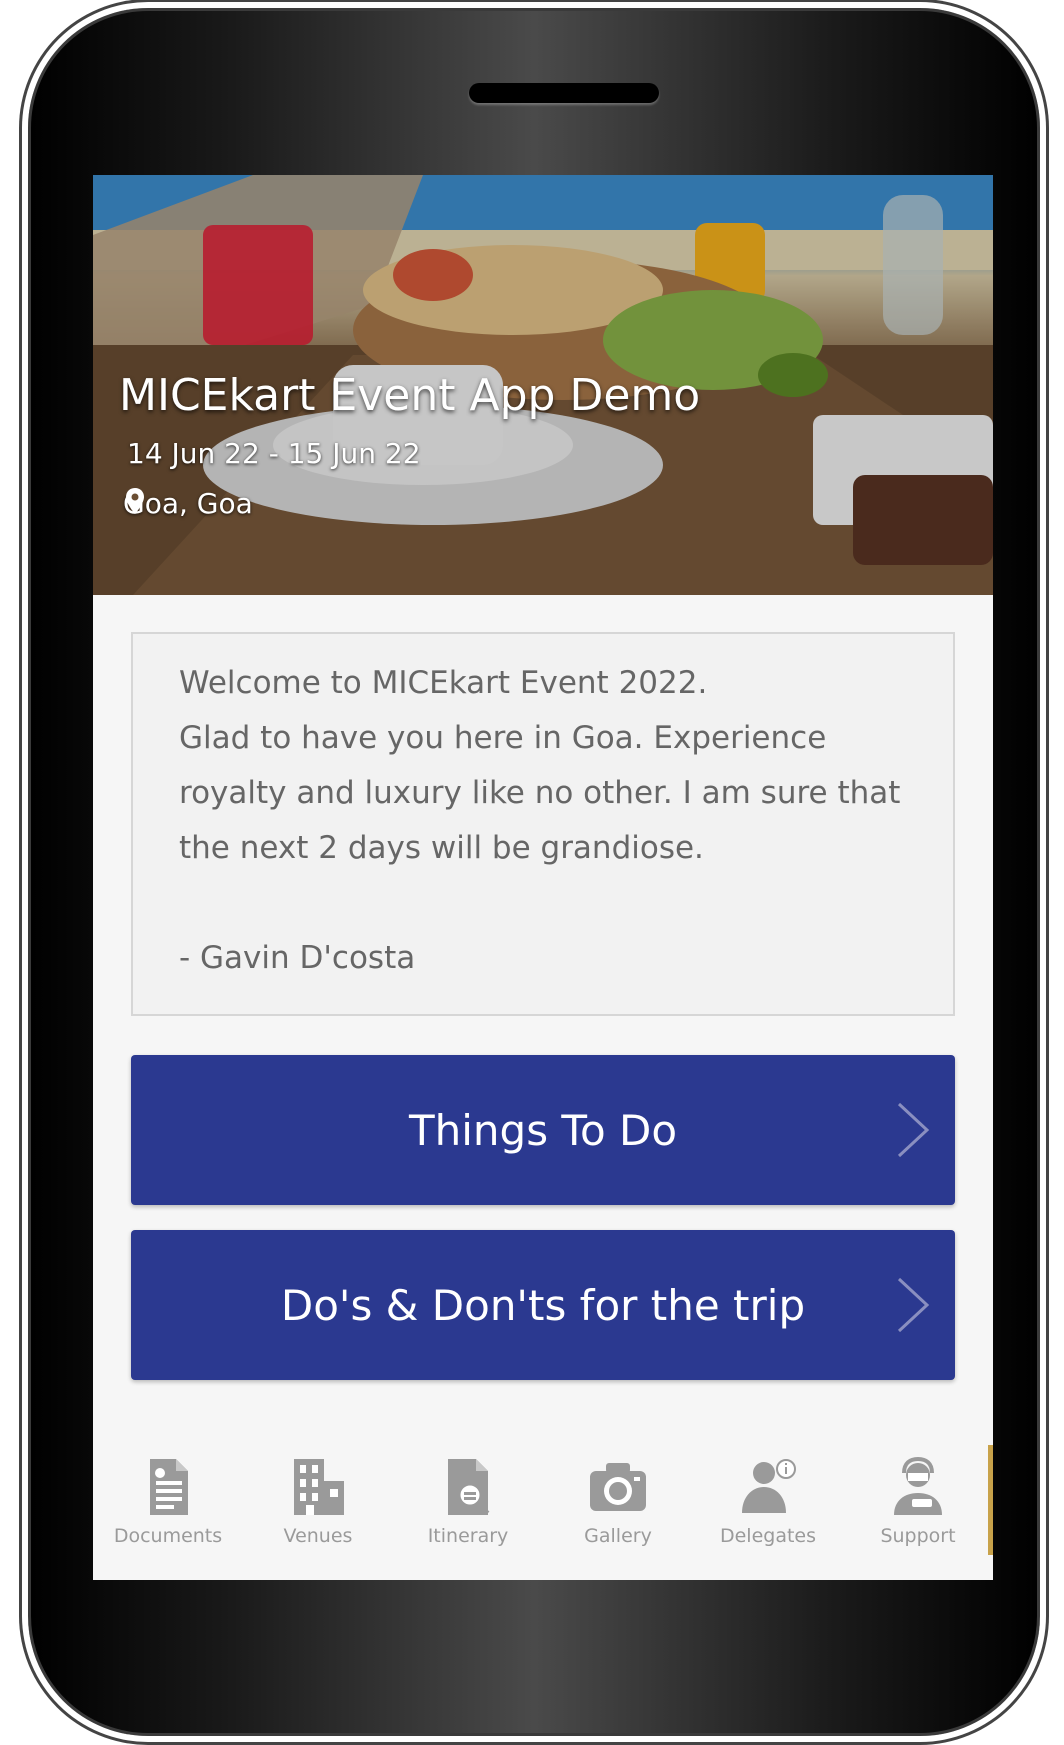 The width and height of the screenshot is (1064, 1745). Describe the element at coordinates (274, 453) in the screenshot. I see `event-dates: 14 Jun 22 - 15 Jun 22` at that location.